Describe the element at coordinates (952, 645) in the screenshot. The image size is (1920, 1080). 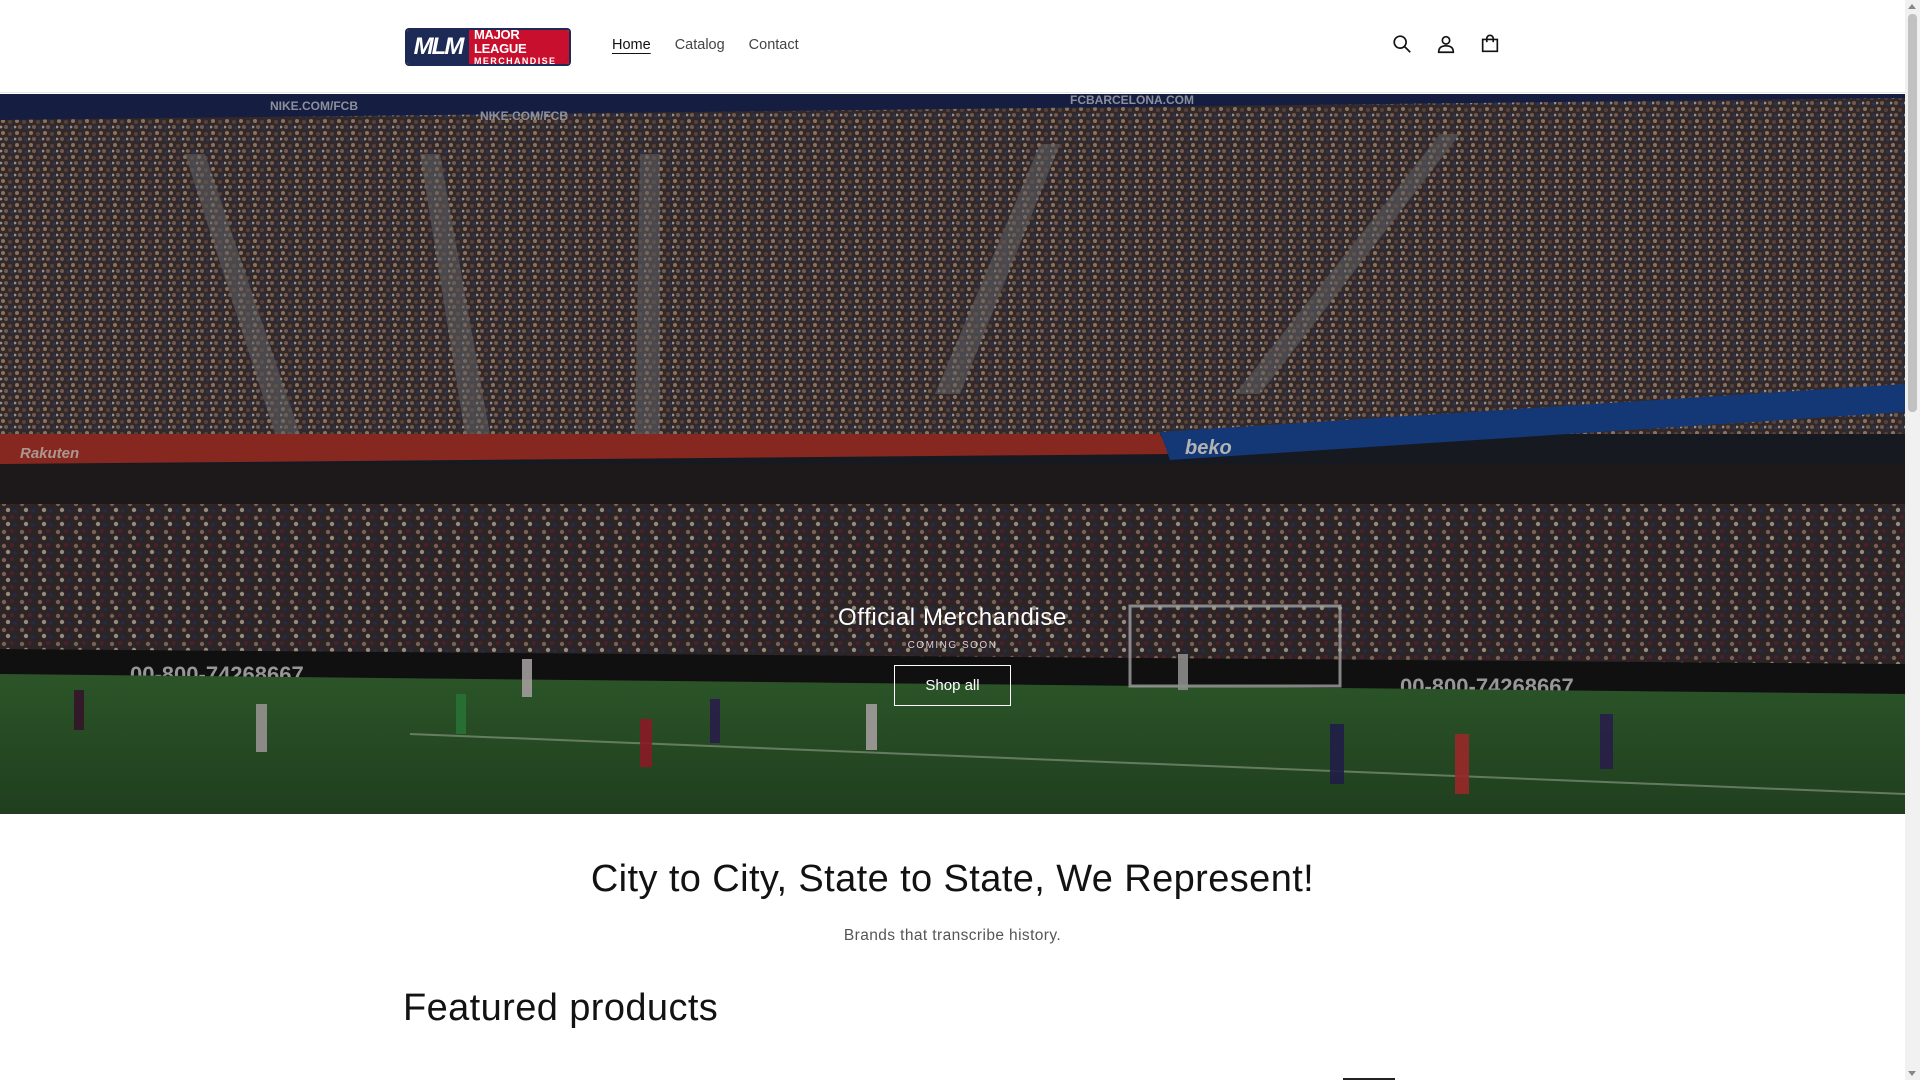
I see `hero-subtitle: COMING SOON` at that location.